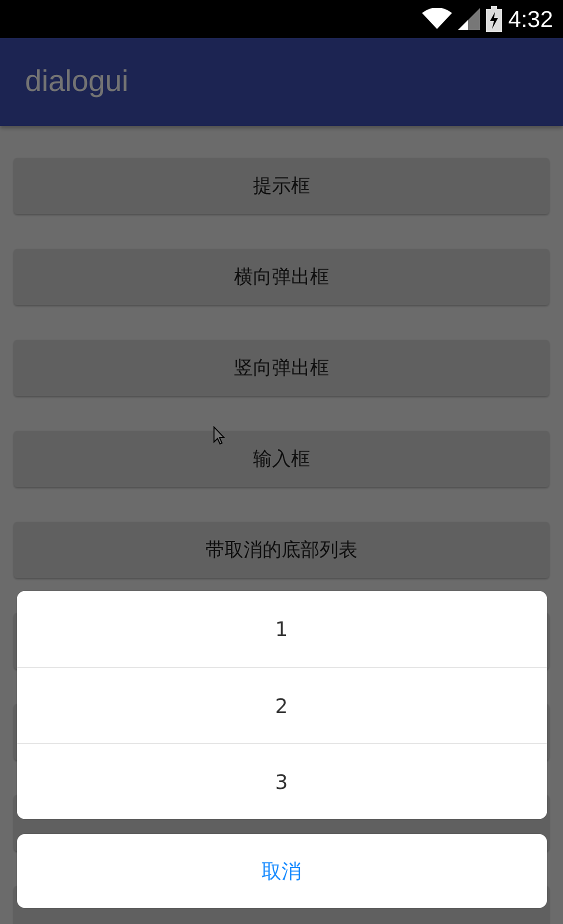 The image size is (563, 924). Describe the element at coordinates (281, 368) in the screenshot. I see `menu-button: 竖向弹出框` at that location.